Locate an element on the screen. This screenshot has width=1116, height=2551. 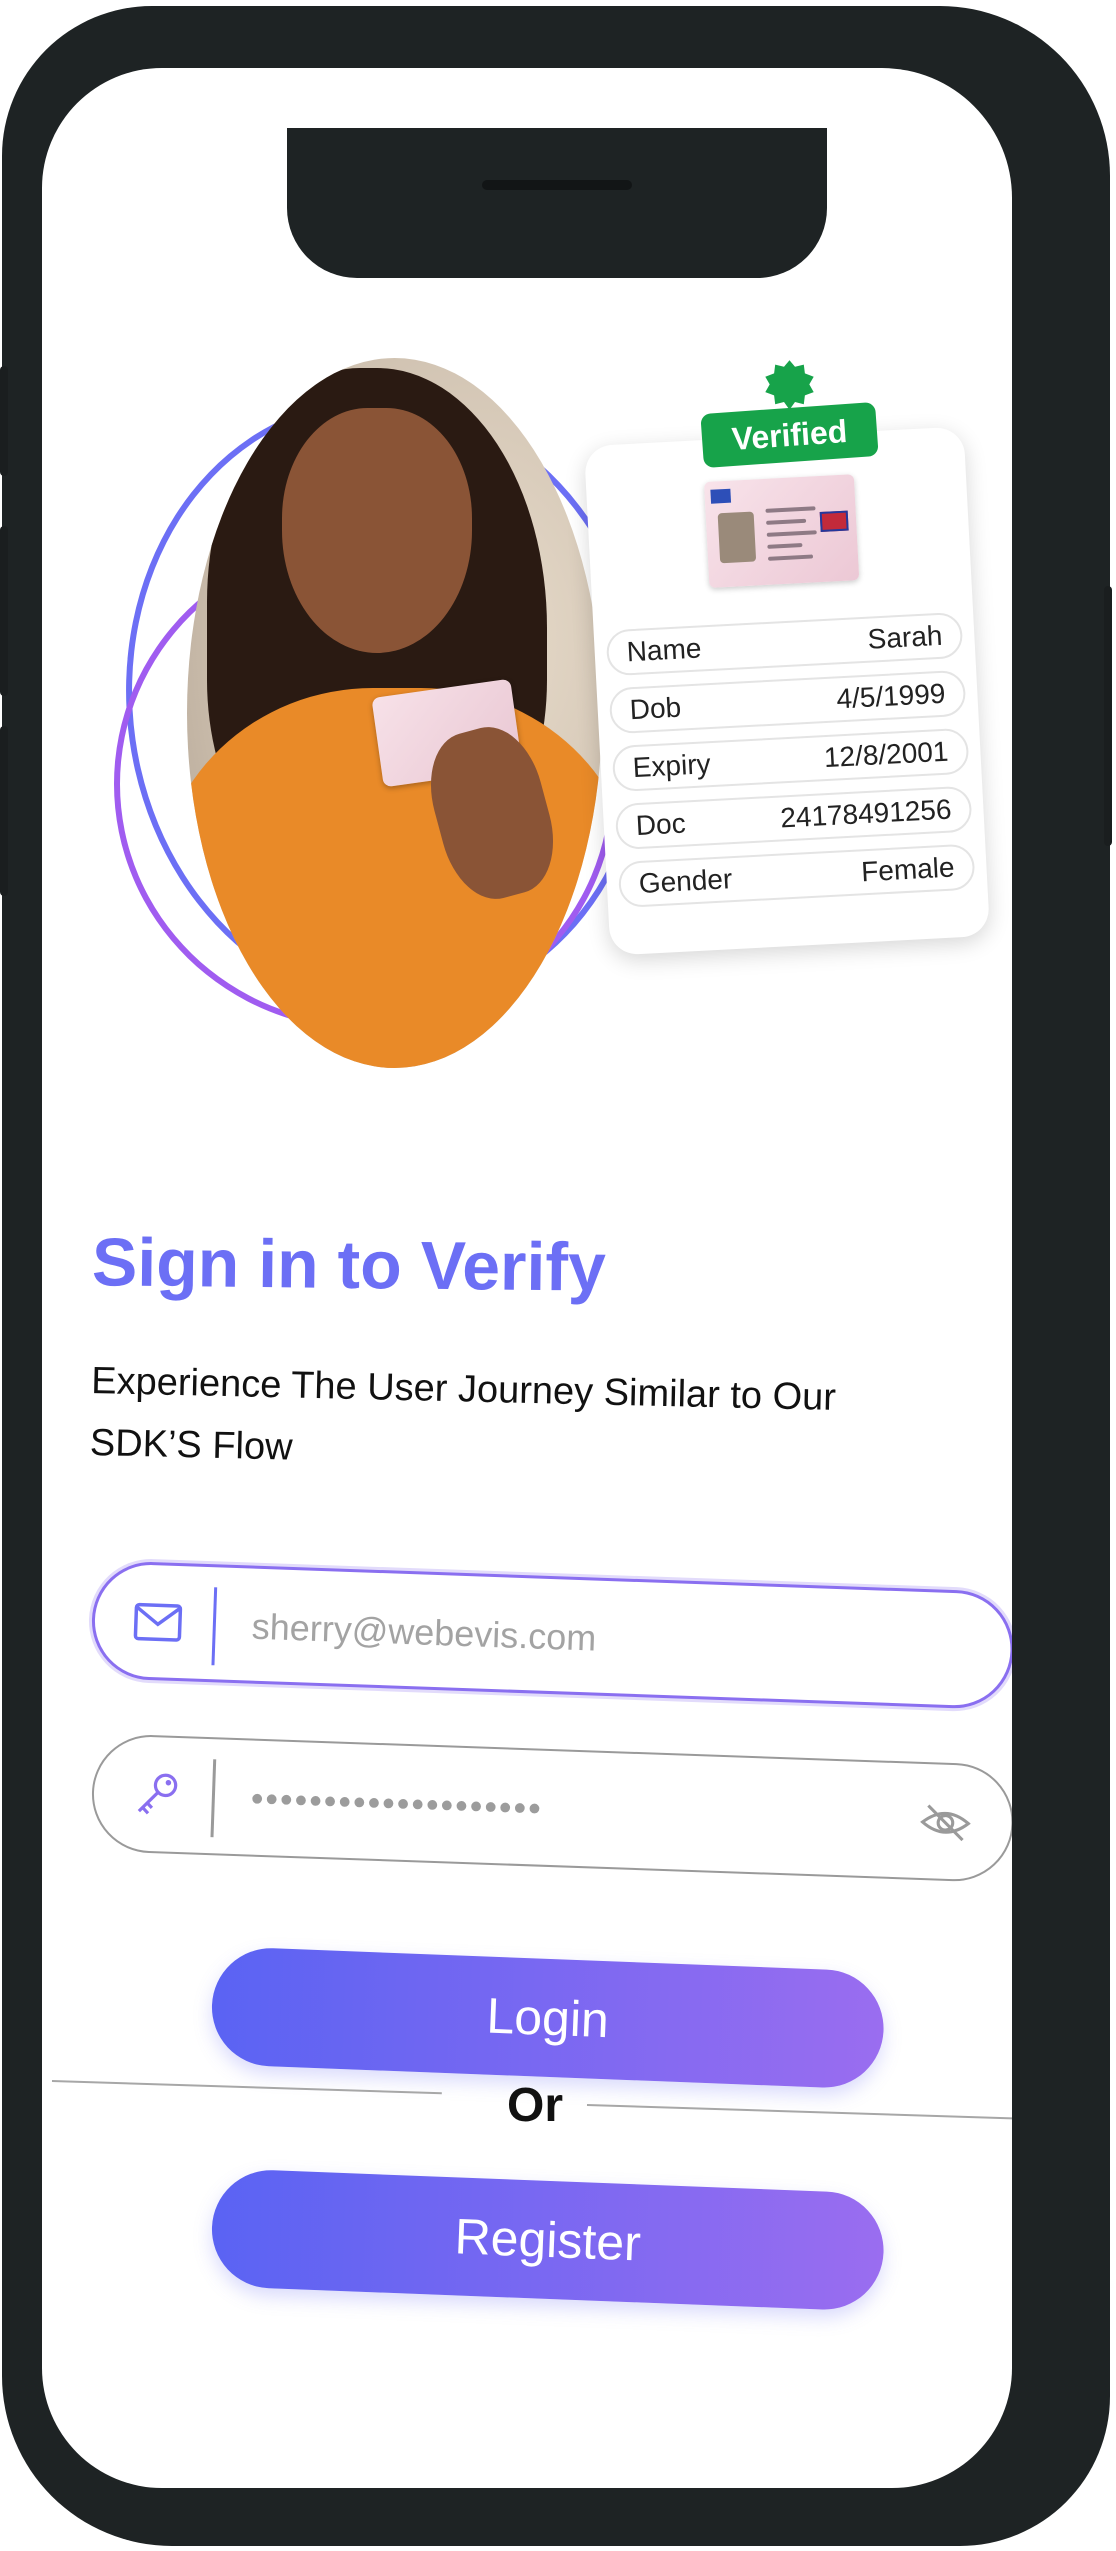
id-row-name: Name Sarah is located at coordinates (784, 644).